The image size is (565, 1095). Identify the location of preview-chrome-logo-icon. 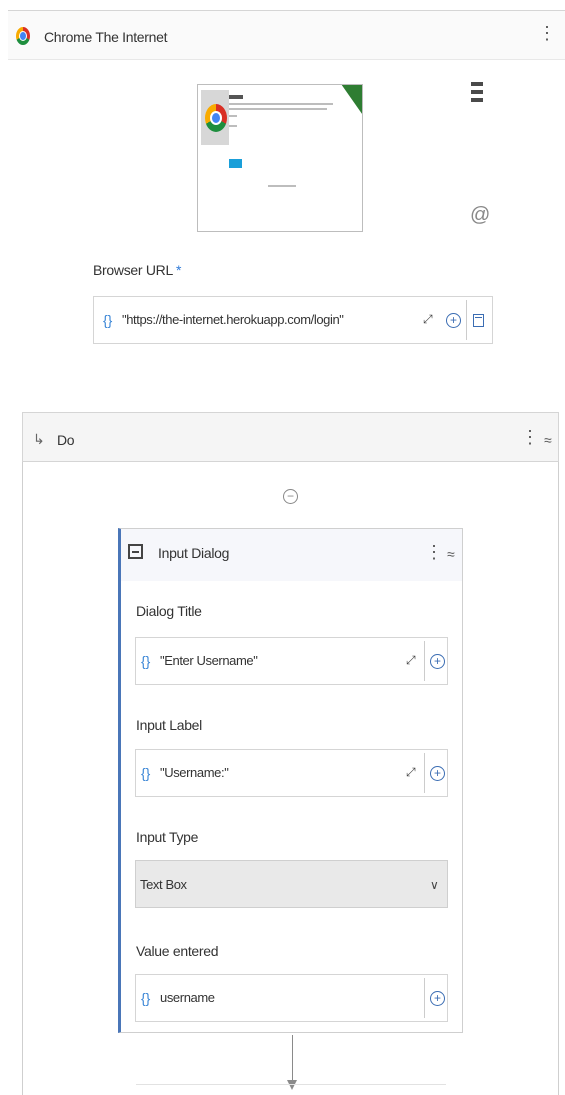
(215, 117).